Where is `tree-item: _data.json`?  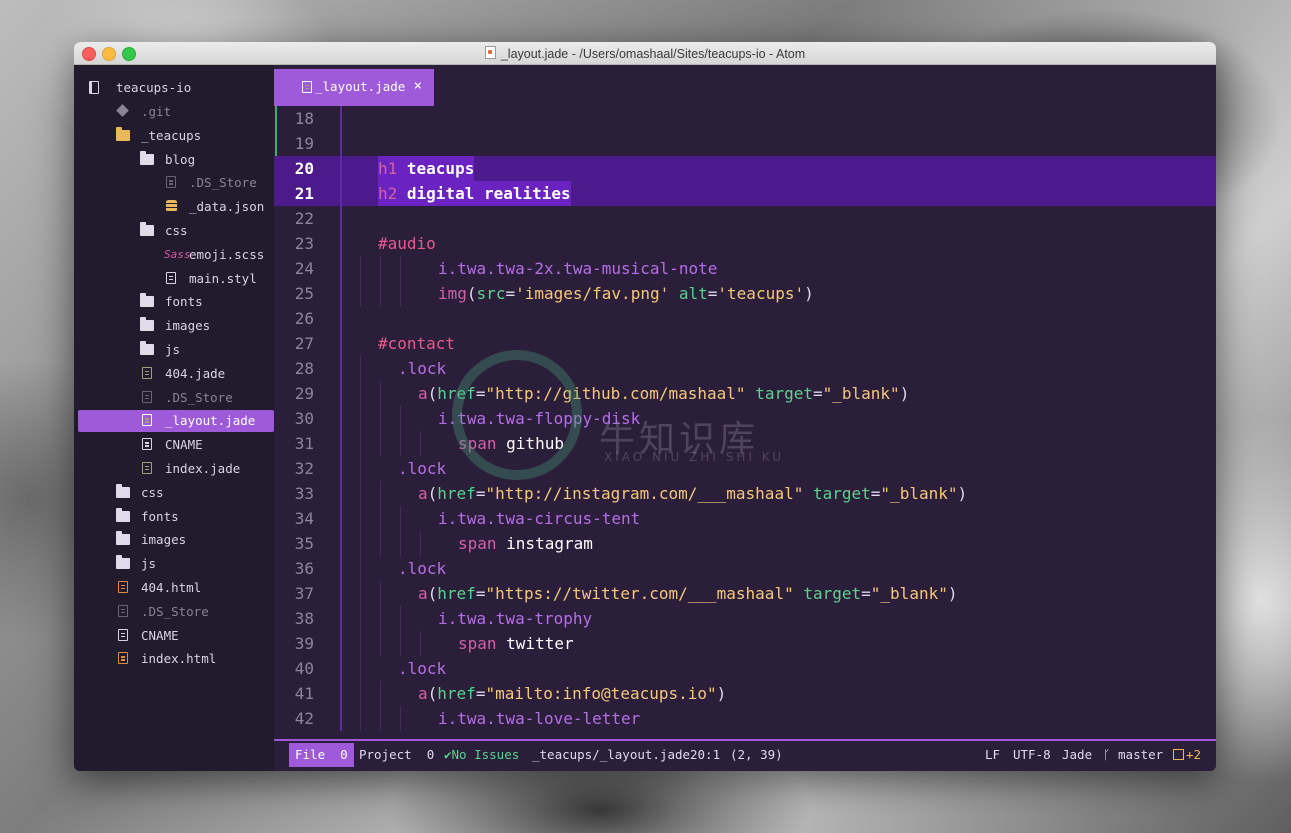
tree-item: _data.json is located at coordinates (174, 207).